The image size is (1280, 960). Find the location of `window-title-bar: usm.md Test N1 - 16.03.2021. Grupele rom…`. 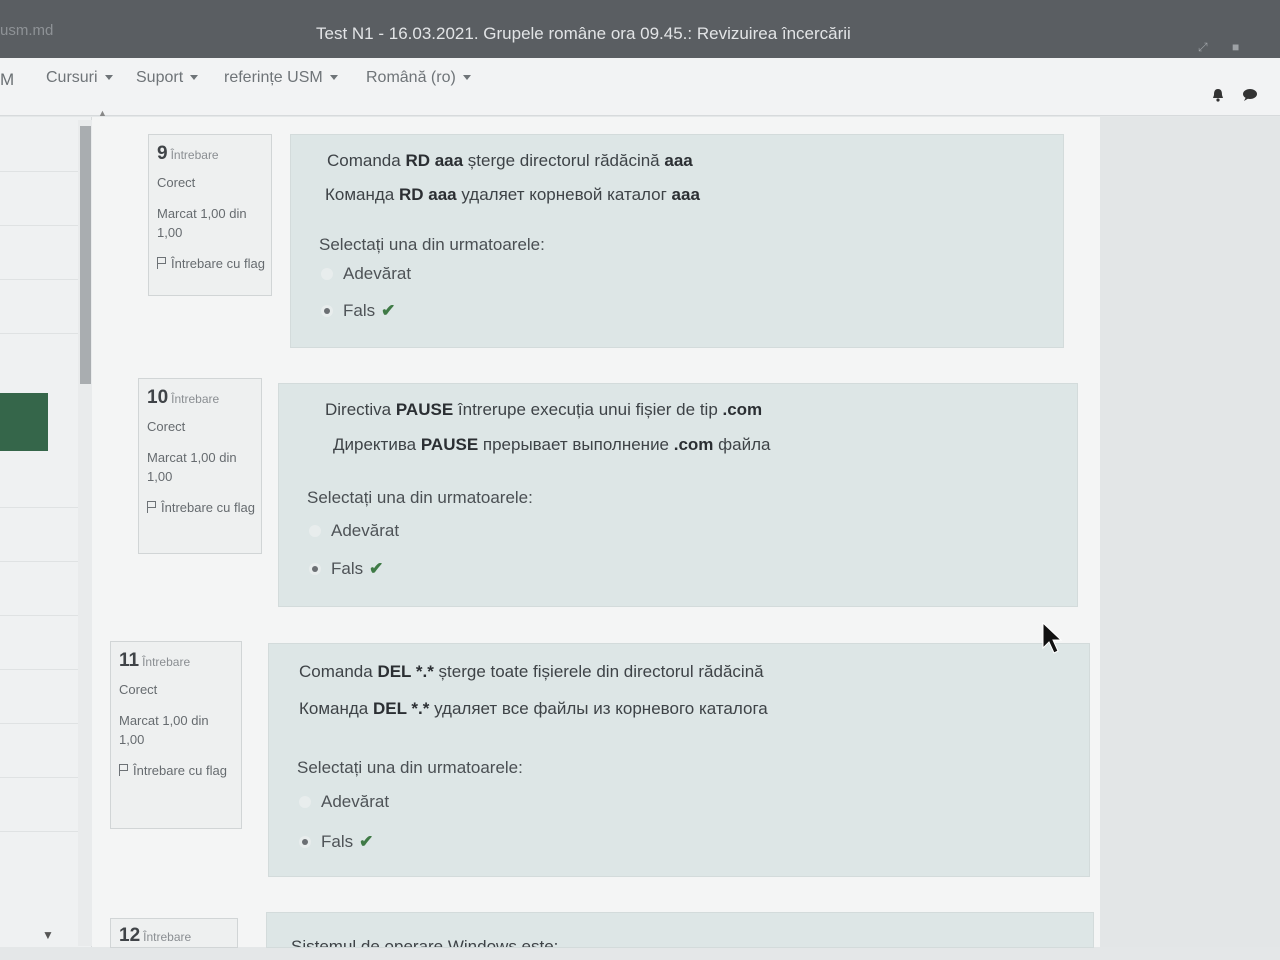

window-title-bar: usm.md Test N1 - 16.03.2021. Grupele rom… is located at coordinates (640, 29).